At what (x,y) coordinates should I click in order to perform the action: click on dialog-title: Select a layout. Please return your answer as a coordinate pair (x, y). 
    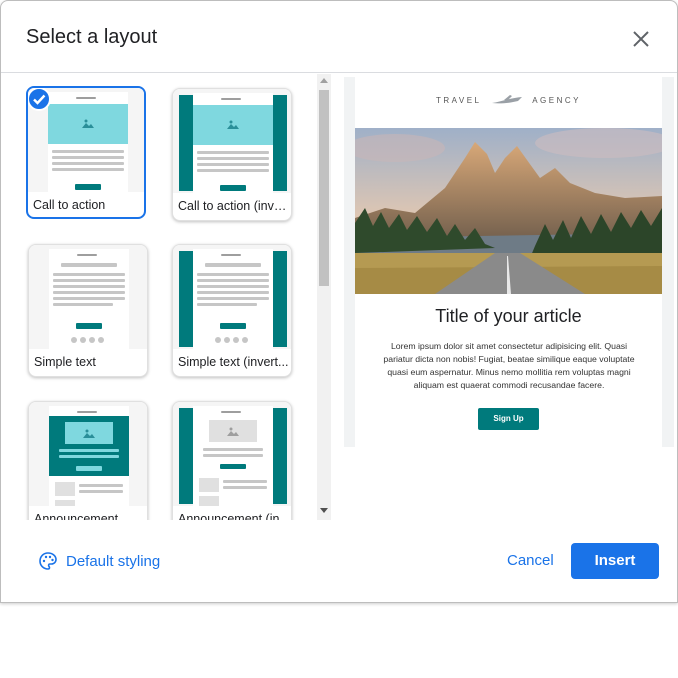
    Looking at the image, I should click on (92, 37).